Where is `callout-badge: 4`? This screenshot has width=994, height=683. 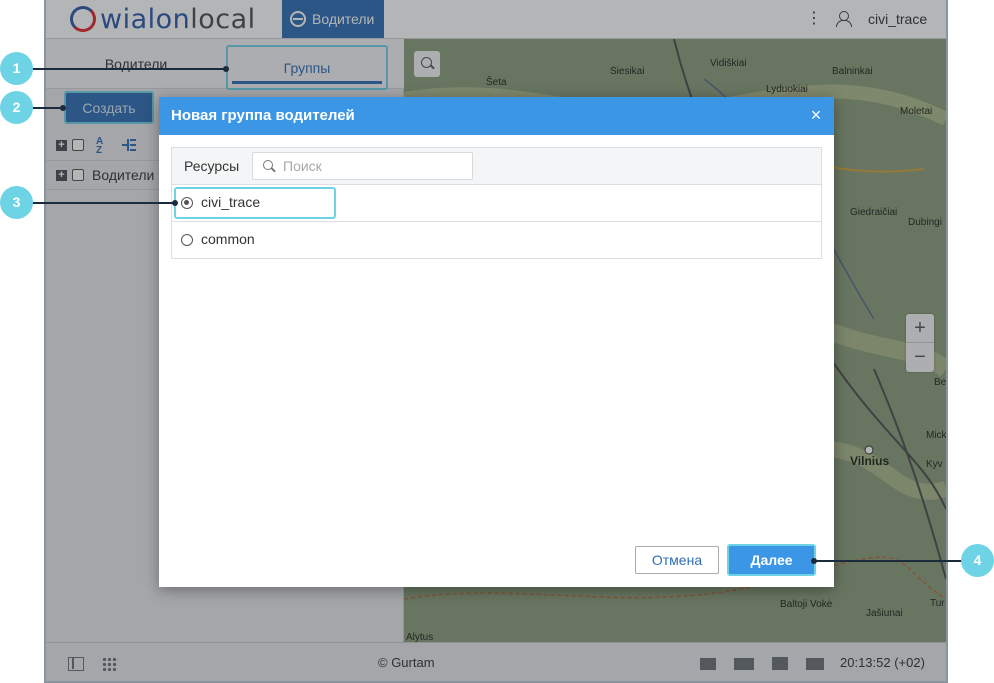
callout-badge: 4 is located at coordinates (977, 560).